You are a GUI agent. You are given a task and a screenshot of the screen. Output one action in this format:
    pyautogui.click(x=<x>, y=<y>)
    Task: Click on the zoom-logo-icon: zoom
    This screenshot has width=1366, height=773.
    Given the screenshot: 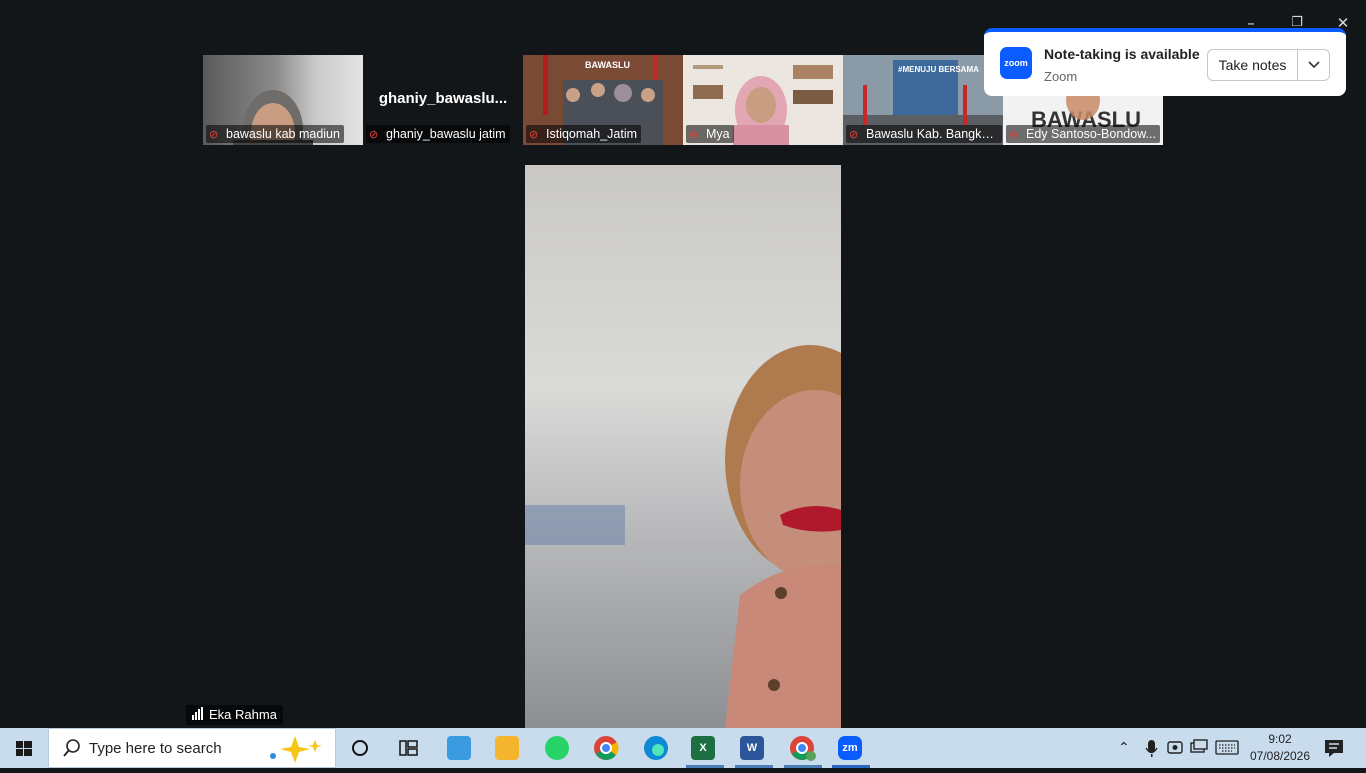 What is the action you would take?
    pyautogui.click(x=1016, y=63)
    